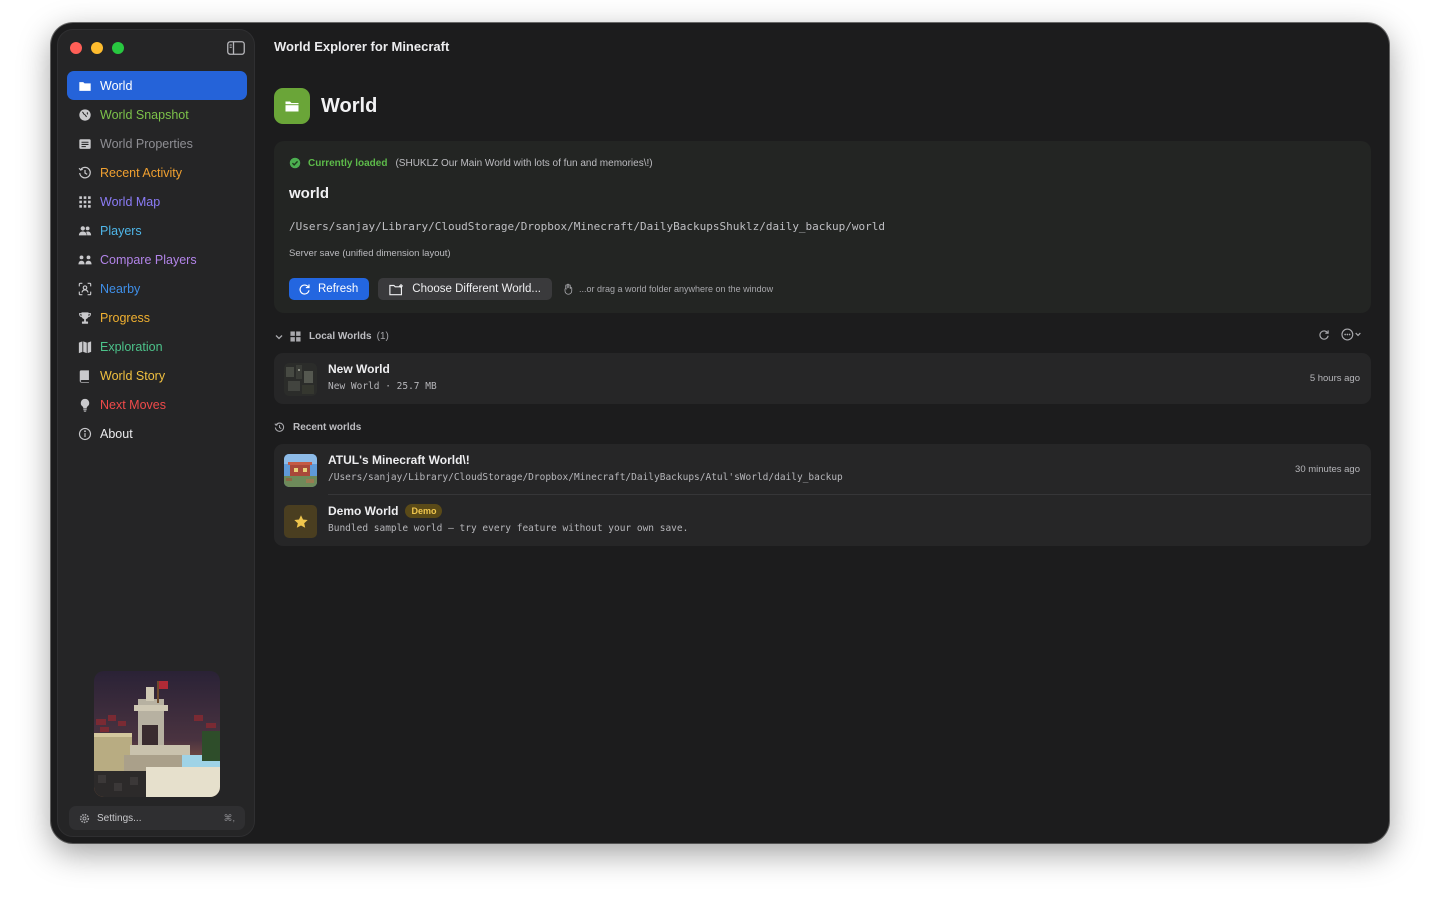 The height and width of the screenshot is (900, 1440). I want to click on page-title: World, so click(349, 105).